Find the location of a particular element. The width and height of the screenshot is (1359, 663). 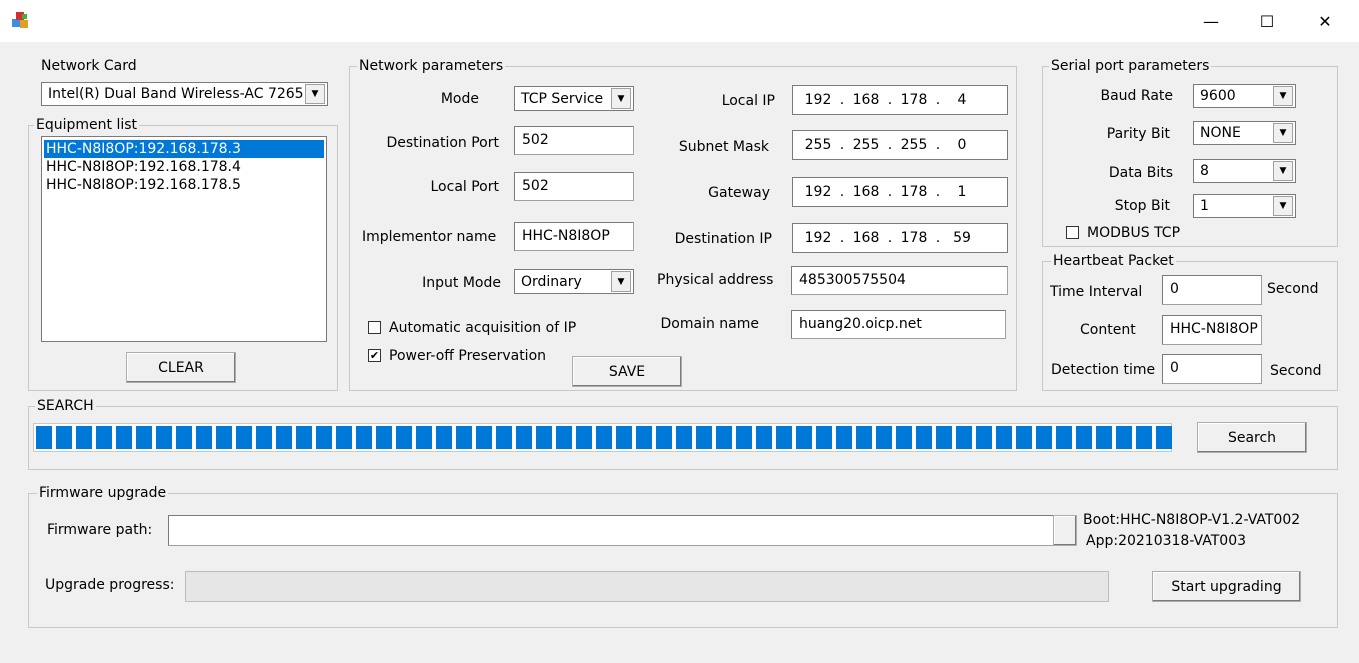

chevron-down-icon: ▼ is located at coordinates (1283, 206).